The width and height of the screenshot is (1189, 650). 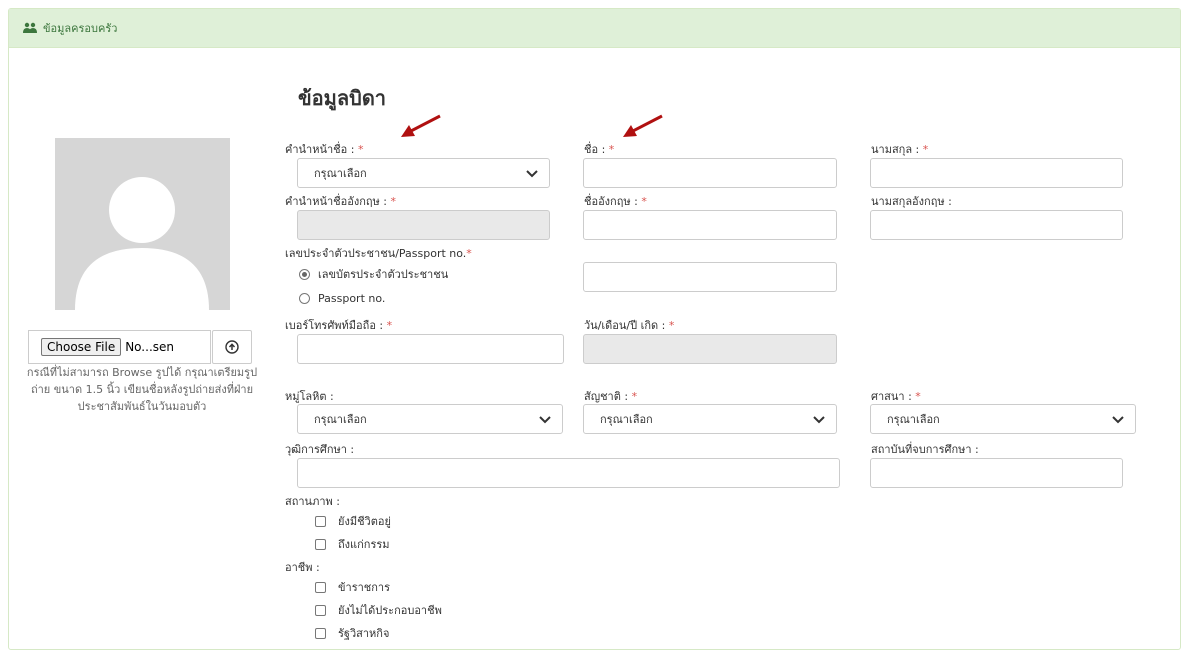 What do you see at coordinates (340, 419) in the screenshot?
I see `blood-select-value: กรุณาเลือก` at bounding box center [340, 419].